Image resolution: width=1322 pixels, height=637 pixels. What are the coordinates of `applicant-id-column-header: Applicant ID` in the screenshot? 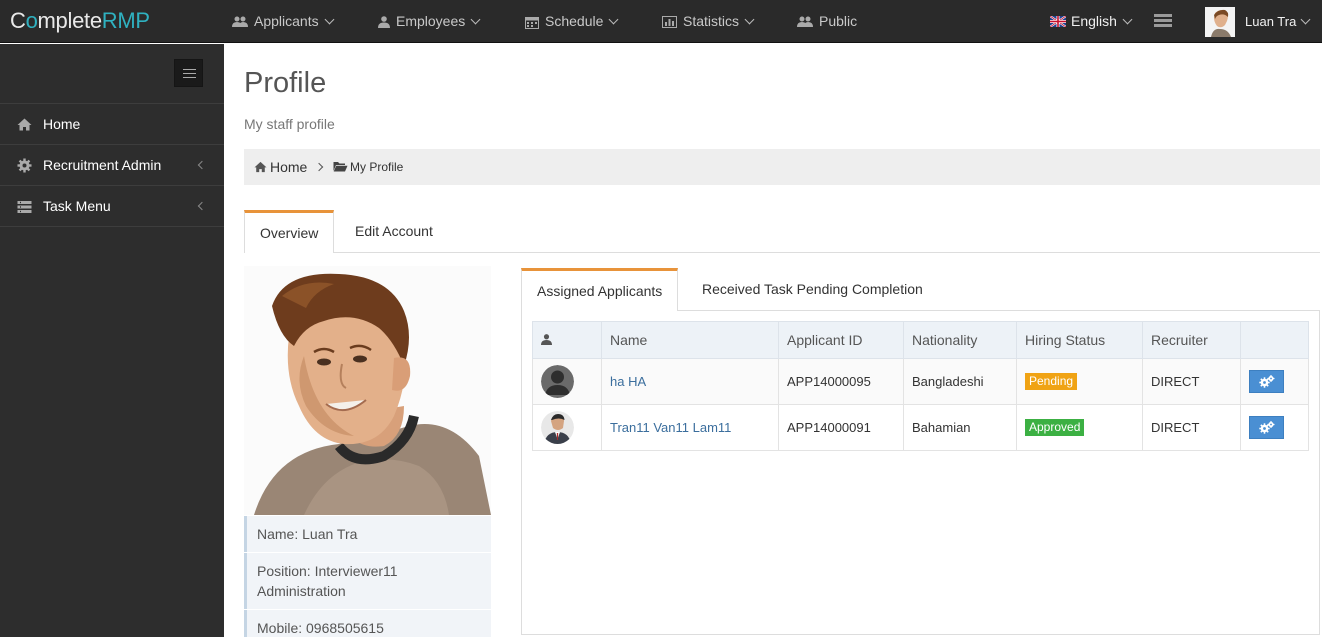 It's located at (841, 340).